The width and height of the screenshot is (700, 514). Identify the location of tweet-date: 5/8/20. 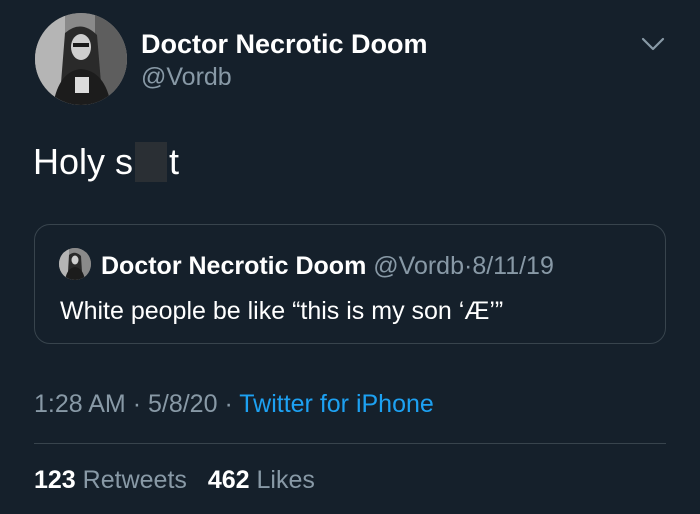
(183, 404).